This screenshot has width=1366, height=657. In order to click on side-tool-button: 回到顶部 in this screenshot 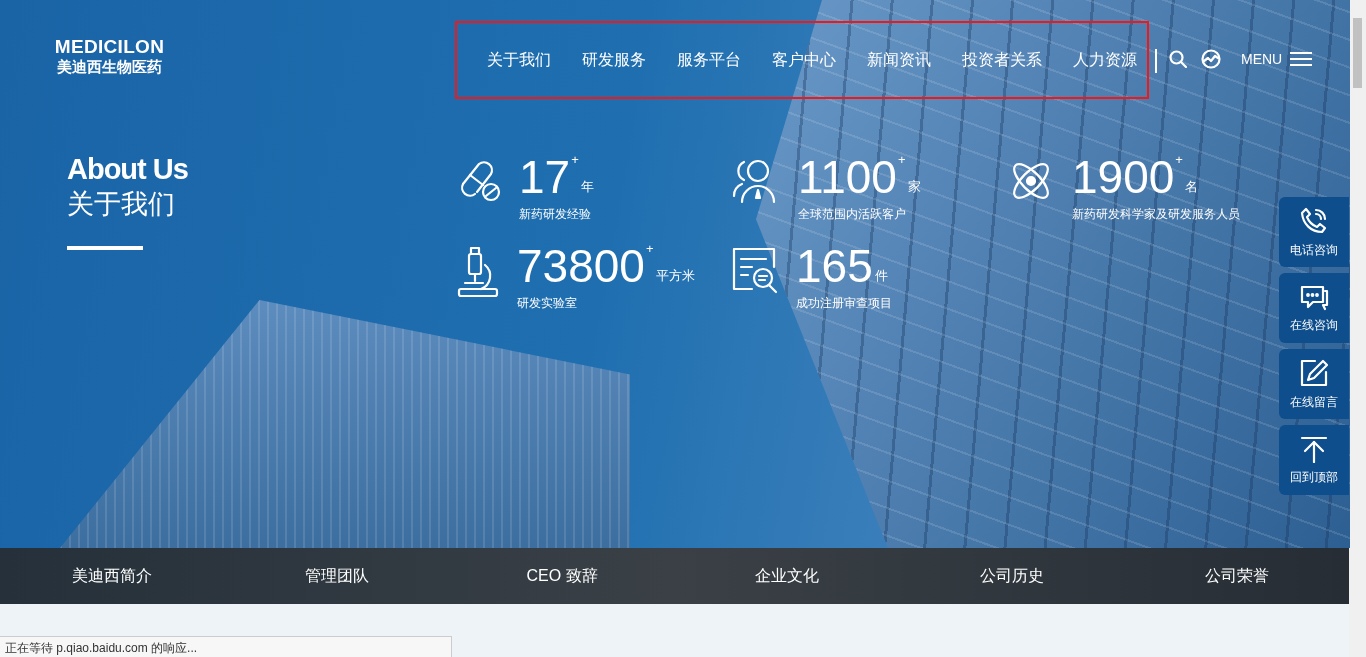, I will do `click(1314, 460)`.